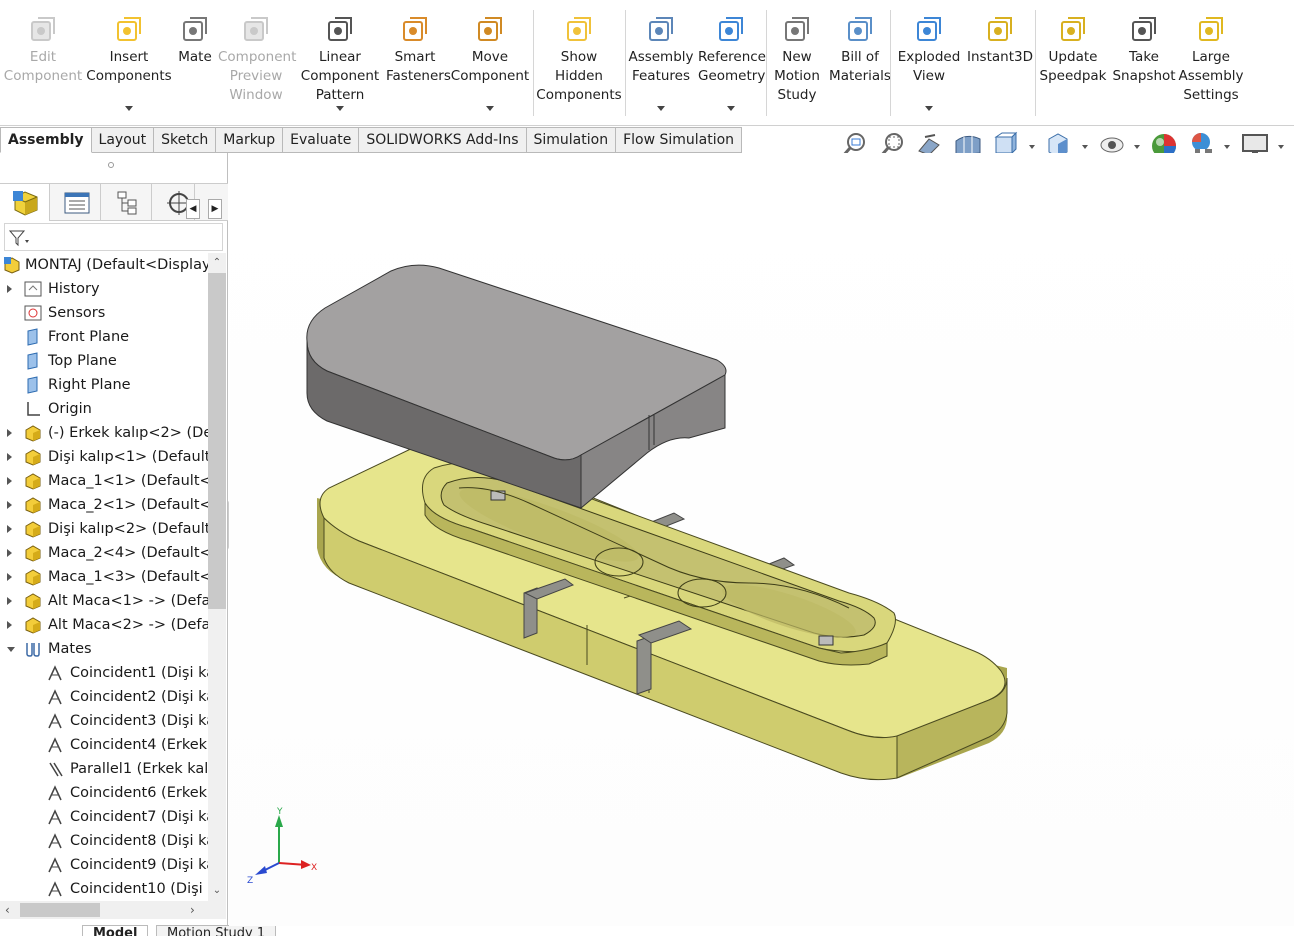 Image resolution: width=1294 pixels, height=936 pixels. What do you see at coordinates (127, 202) in the screenshot?
I see `configuration-manager-tab` at bounding box center [127, 202].